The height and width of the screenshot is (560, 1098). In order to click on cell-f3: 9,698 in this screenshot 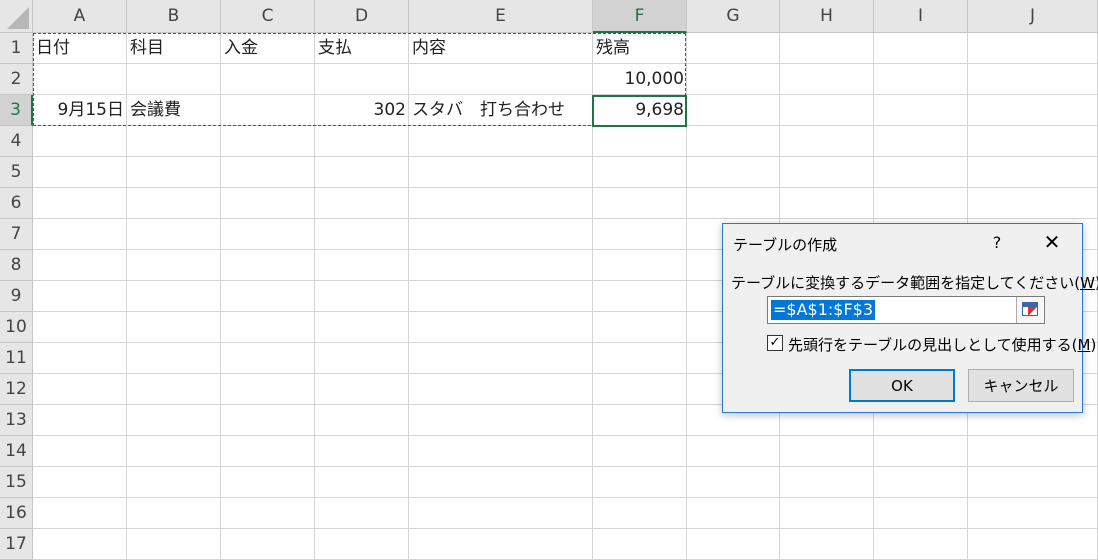, I will do `click(640, 110)`.